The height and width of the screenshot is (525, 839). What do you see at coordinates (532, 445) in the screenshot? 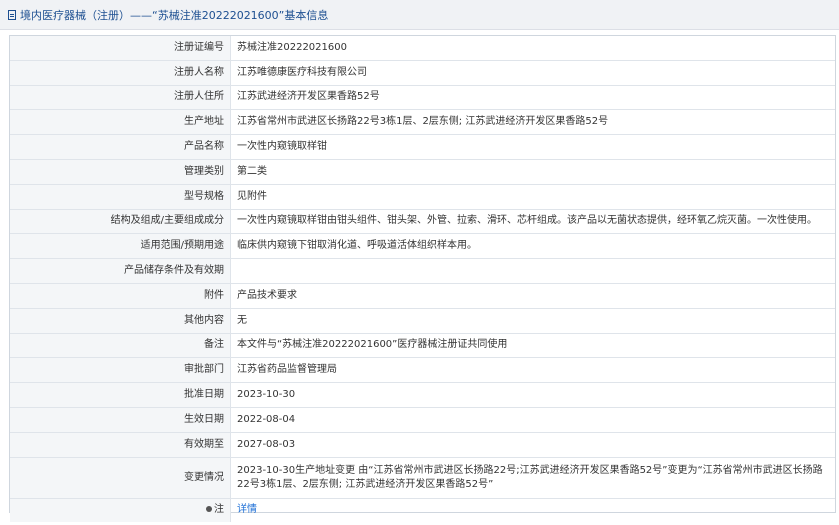
I see `row-value: 2027-08-03` at bounding box center [532, 445].